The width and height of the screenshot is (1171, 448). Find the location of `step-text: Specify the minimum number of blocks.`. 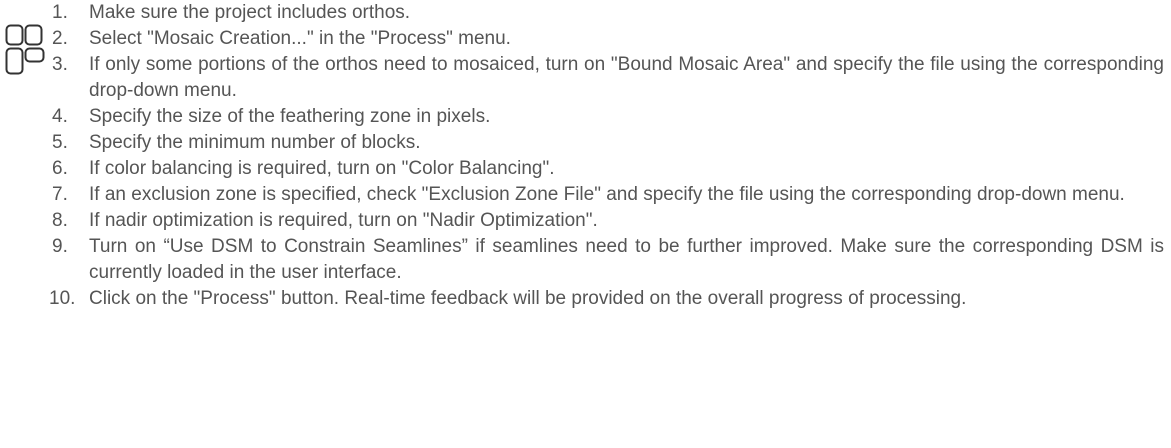

step-text: Specify the minimum number of blocks. is located at coordinates (255, 142).